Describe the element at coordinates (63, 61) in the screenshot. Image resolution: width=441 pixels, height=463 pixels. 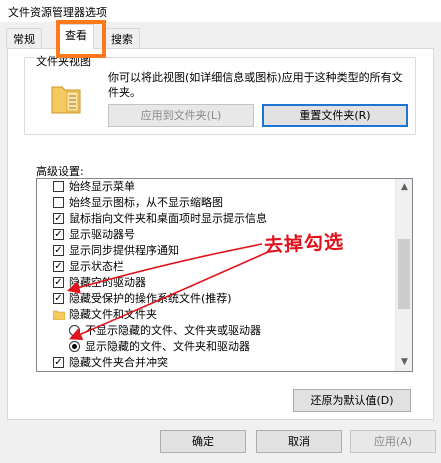
I see `folder-views-label: 文件夹视图` at that location.